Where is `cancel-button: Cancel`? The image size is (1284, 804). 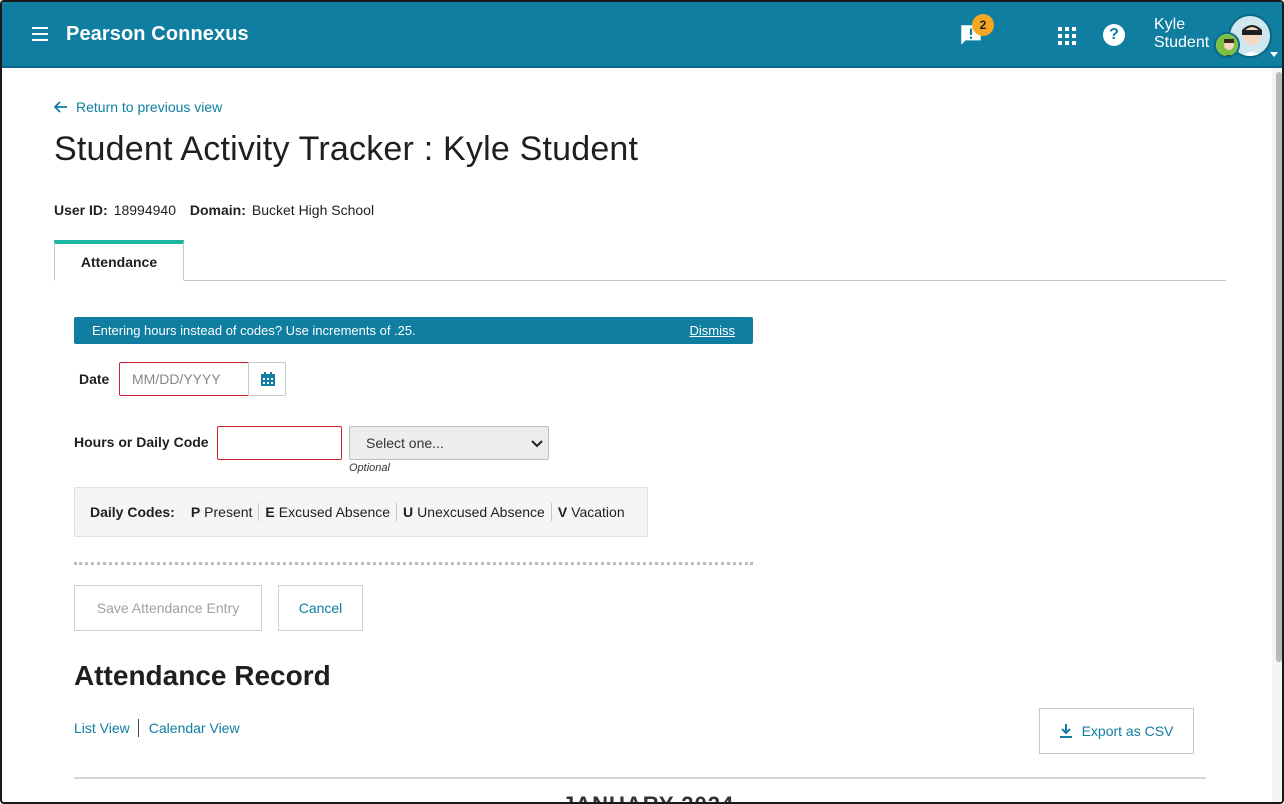 cancel-button: Cancel is located at coordinates (320, 608).